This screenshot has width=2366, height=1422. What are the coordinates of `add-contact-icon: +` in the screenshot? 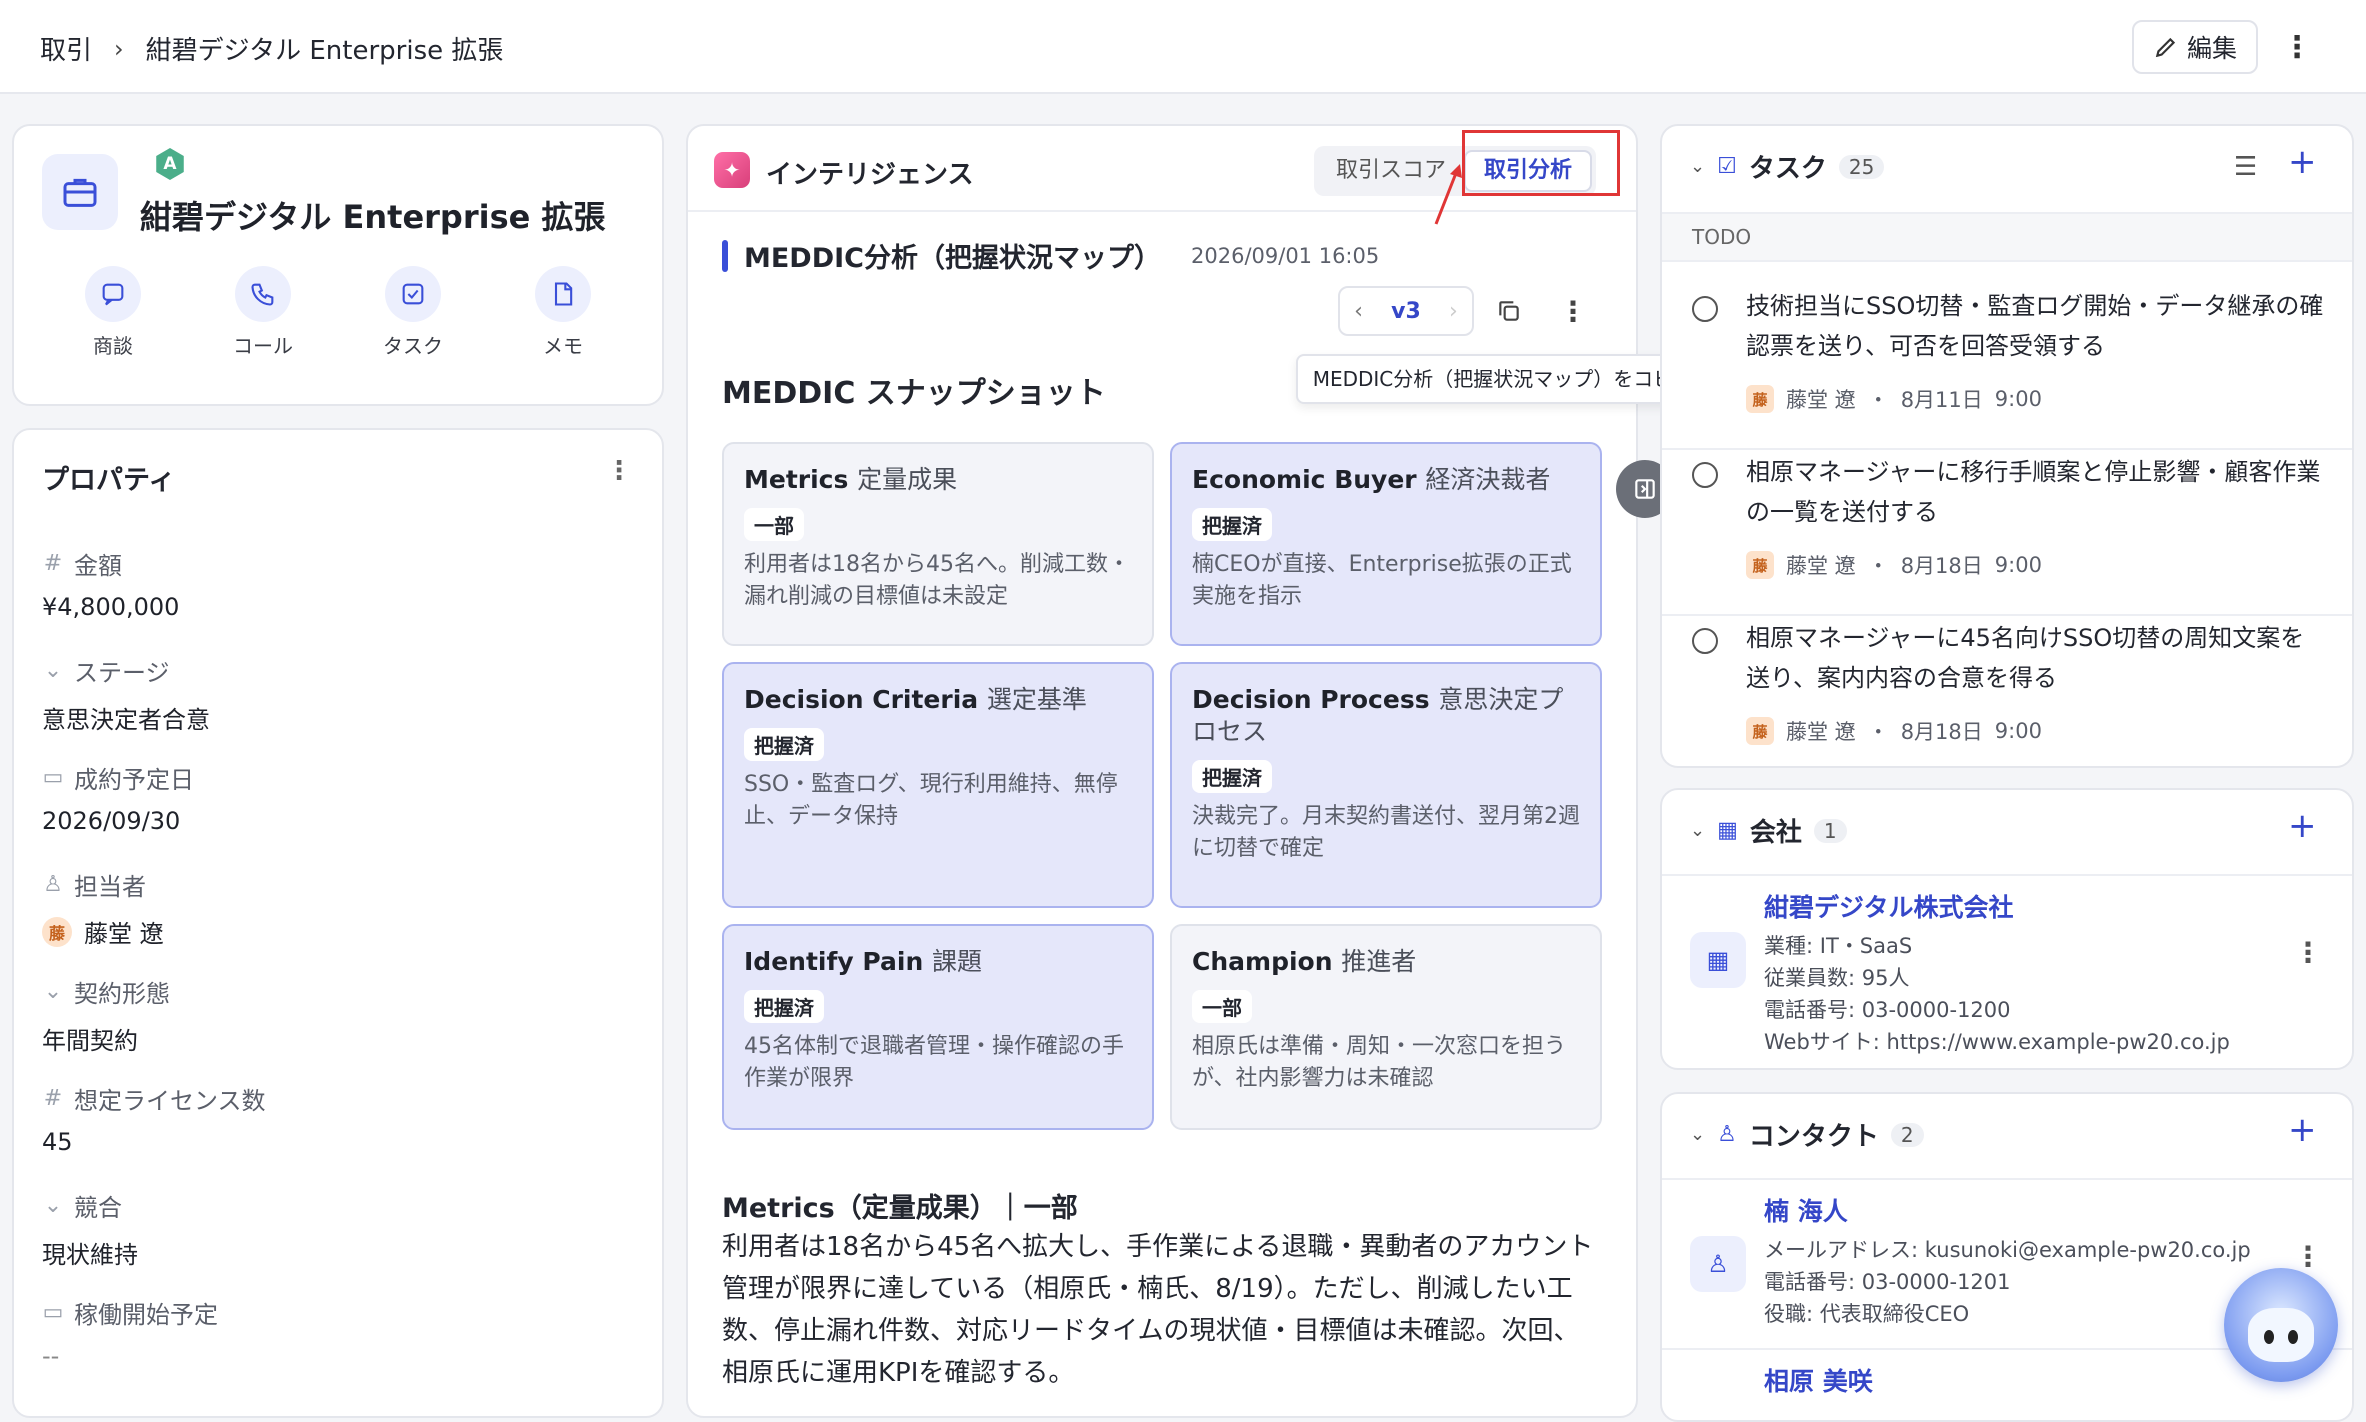 It's located at (2302, 1130).